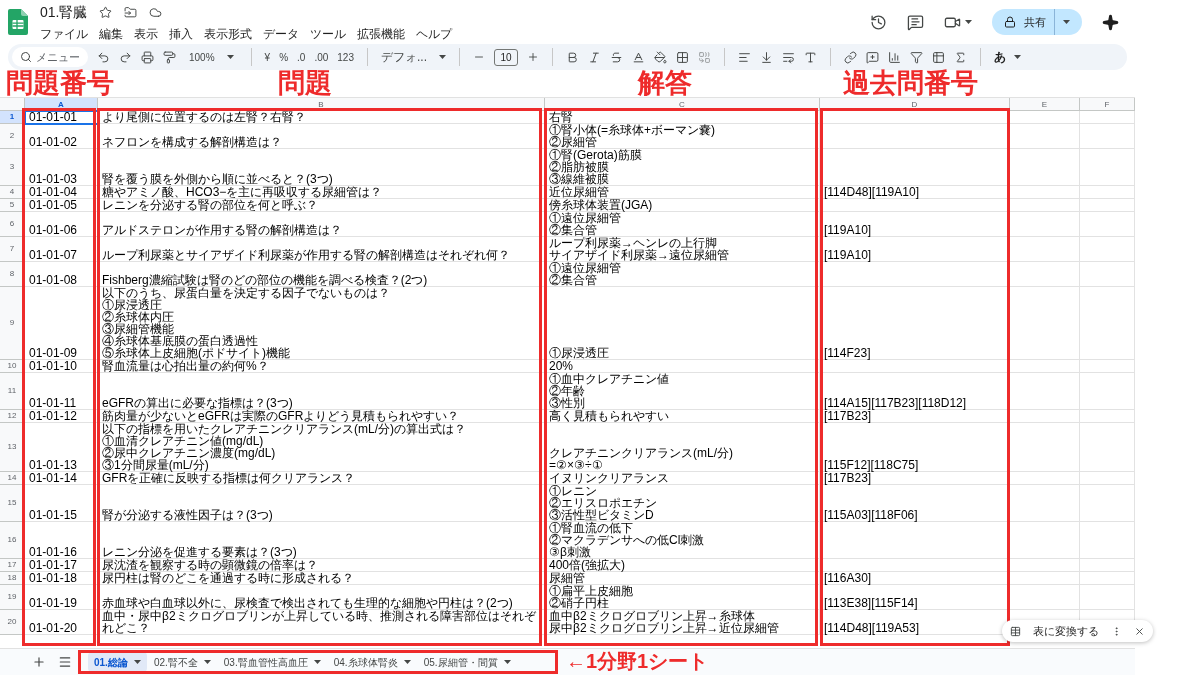 This screenshot has height=675, width=1200. Describe the element at coordinates (1107, 104) in the screenshot. I see `column-header: F` at that location.